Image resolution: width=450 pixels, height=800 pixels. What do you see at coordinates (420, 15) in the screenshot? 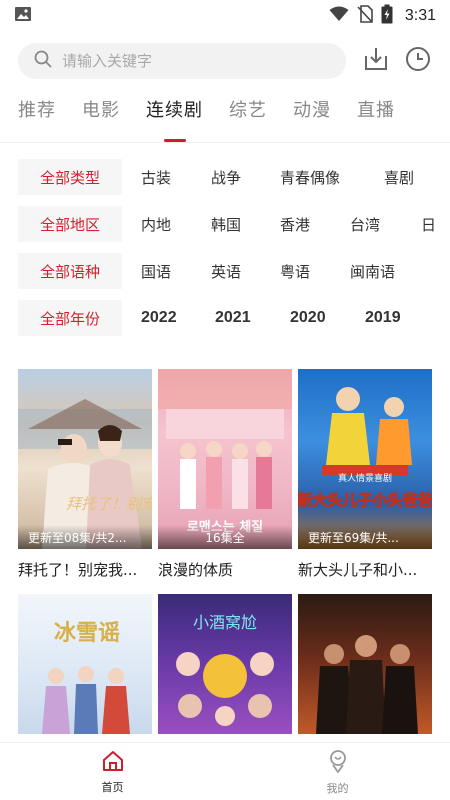
I see `clock-time: 3:31` at bounding box center [420, 15].